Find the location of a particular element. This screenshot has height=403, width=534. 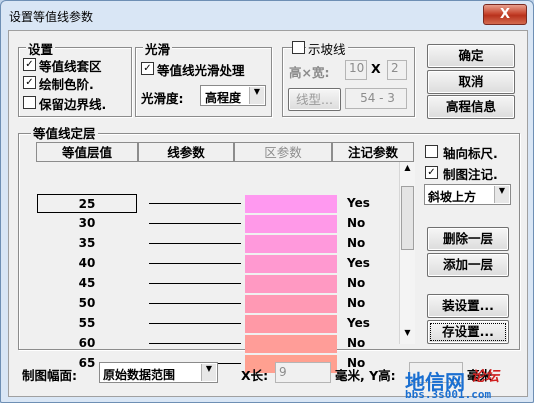

elevation-info-button: 高程信息 is located at coordinates (471, 107).